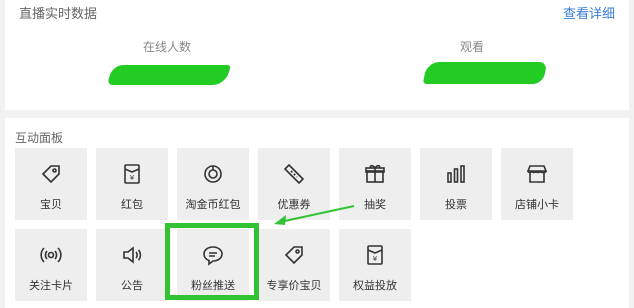  I want to click on watch-count-redaction, so click(485, 73).